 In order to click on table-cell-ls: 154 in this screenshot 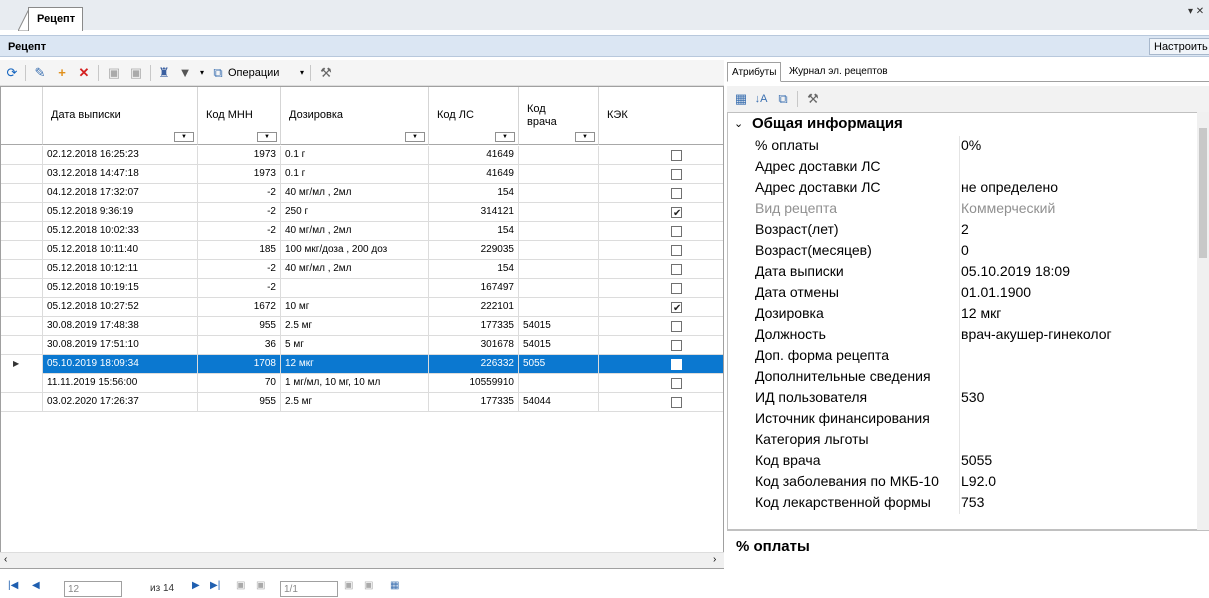, I will do `click(474, 231)`.